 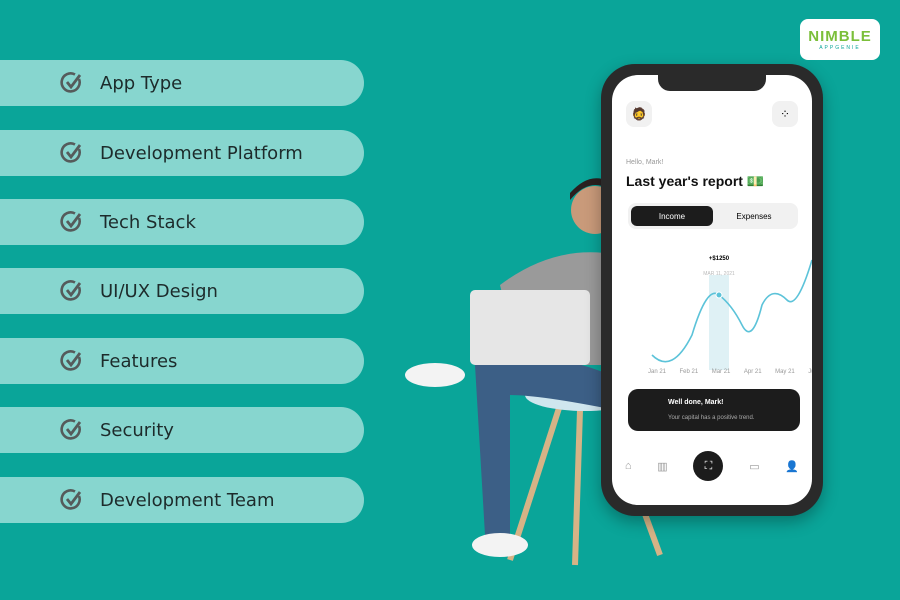 I want to click on feature-item: Development Platform, so click(x=182, y=153).